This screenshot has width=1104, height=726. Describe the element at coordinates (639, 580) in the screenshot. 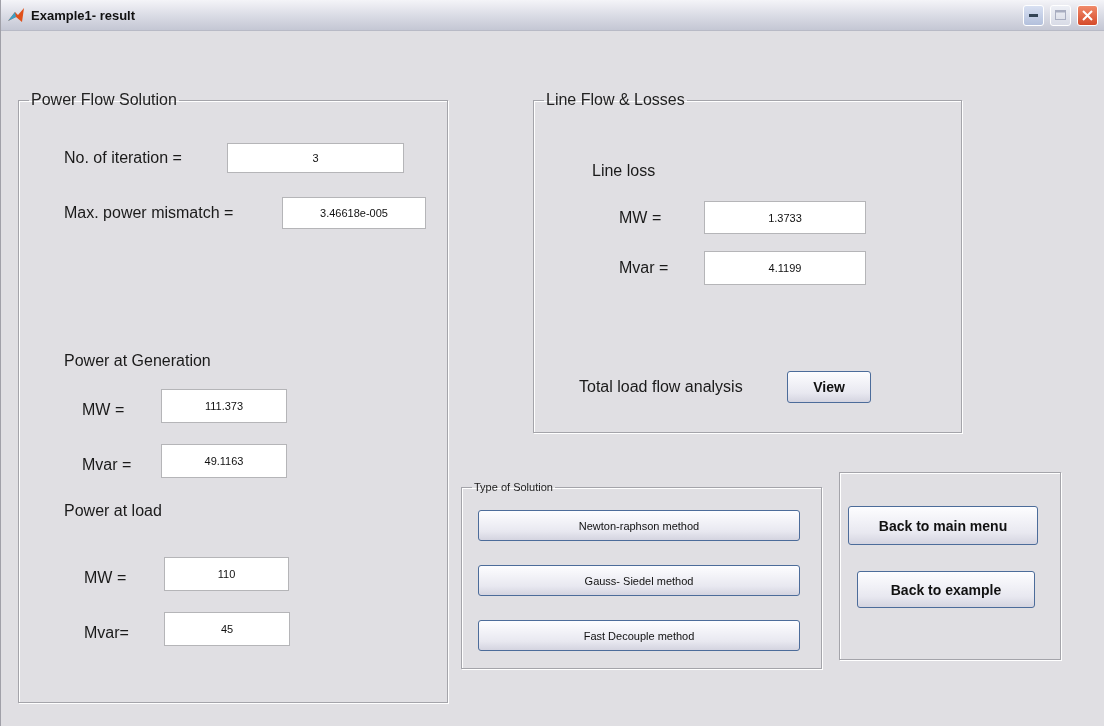

I see `method-button: Gauss- Siedel method` at that location.